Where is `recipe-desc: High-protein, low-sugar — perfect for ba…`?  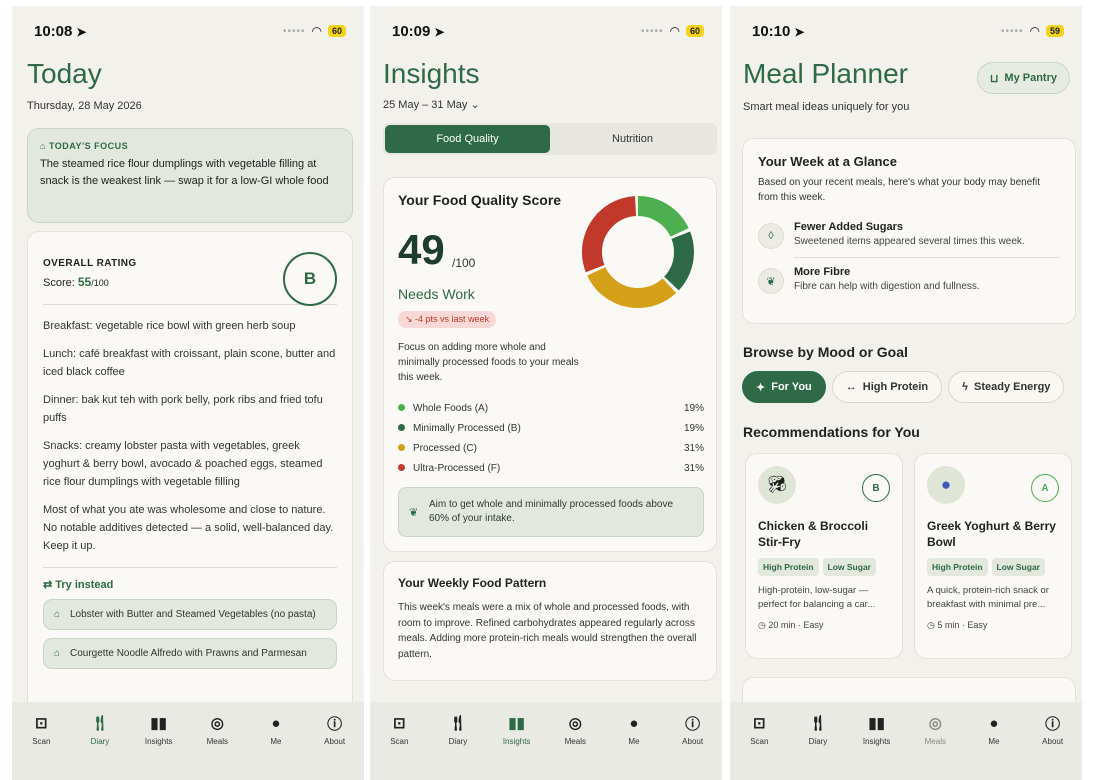
recipe-desc: High-protein, low-sugar — perfect for ba… is located at coordinates (817, 597).